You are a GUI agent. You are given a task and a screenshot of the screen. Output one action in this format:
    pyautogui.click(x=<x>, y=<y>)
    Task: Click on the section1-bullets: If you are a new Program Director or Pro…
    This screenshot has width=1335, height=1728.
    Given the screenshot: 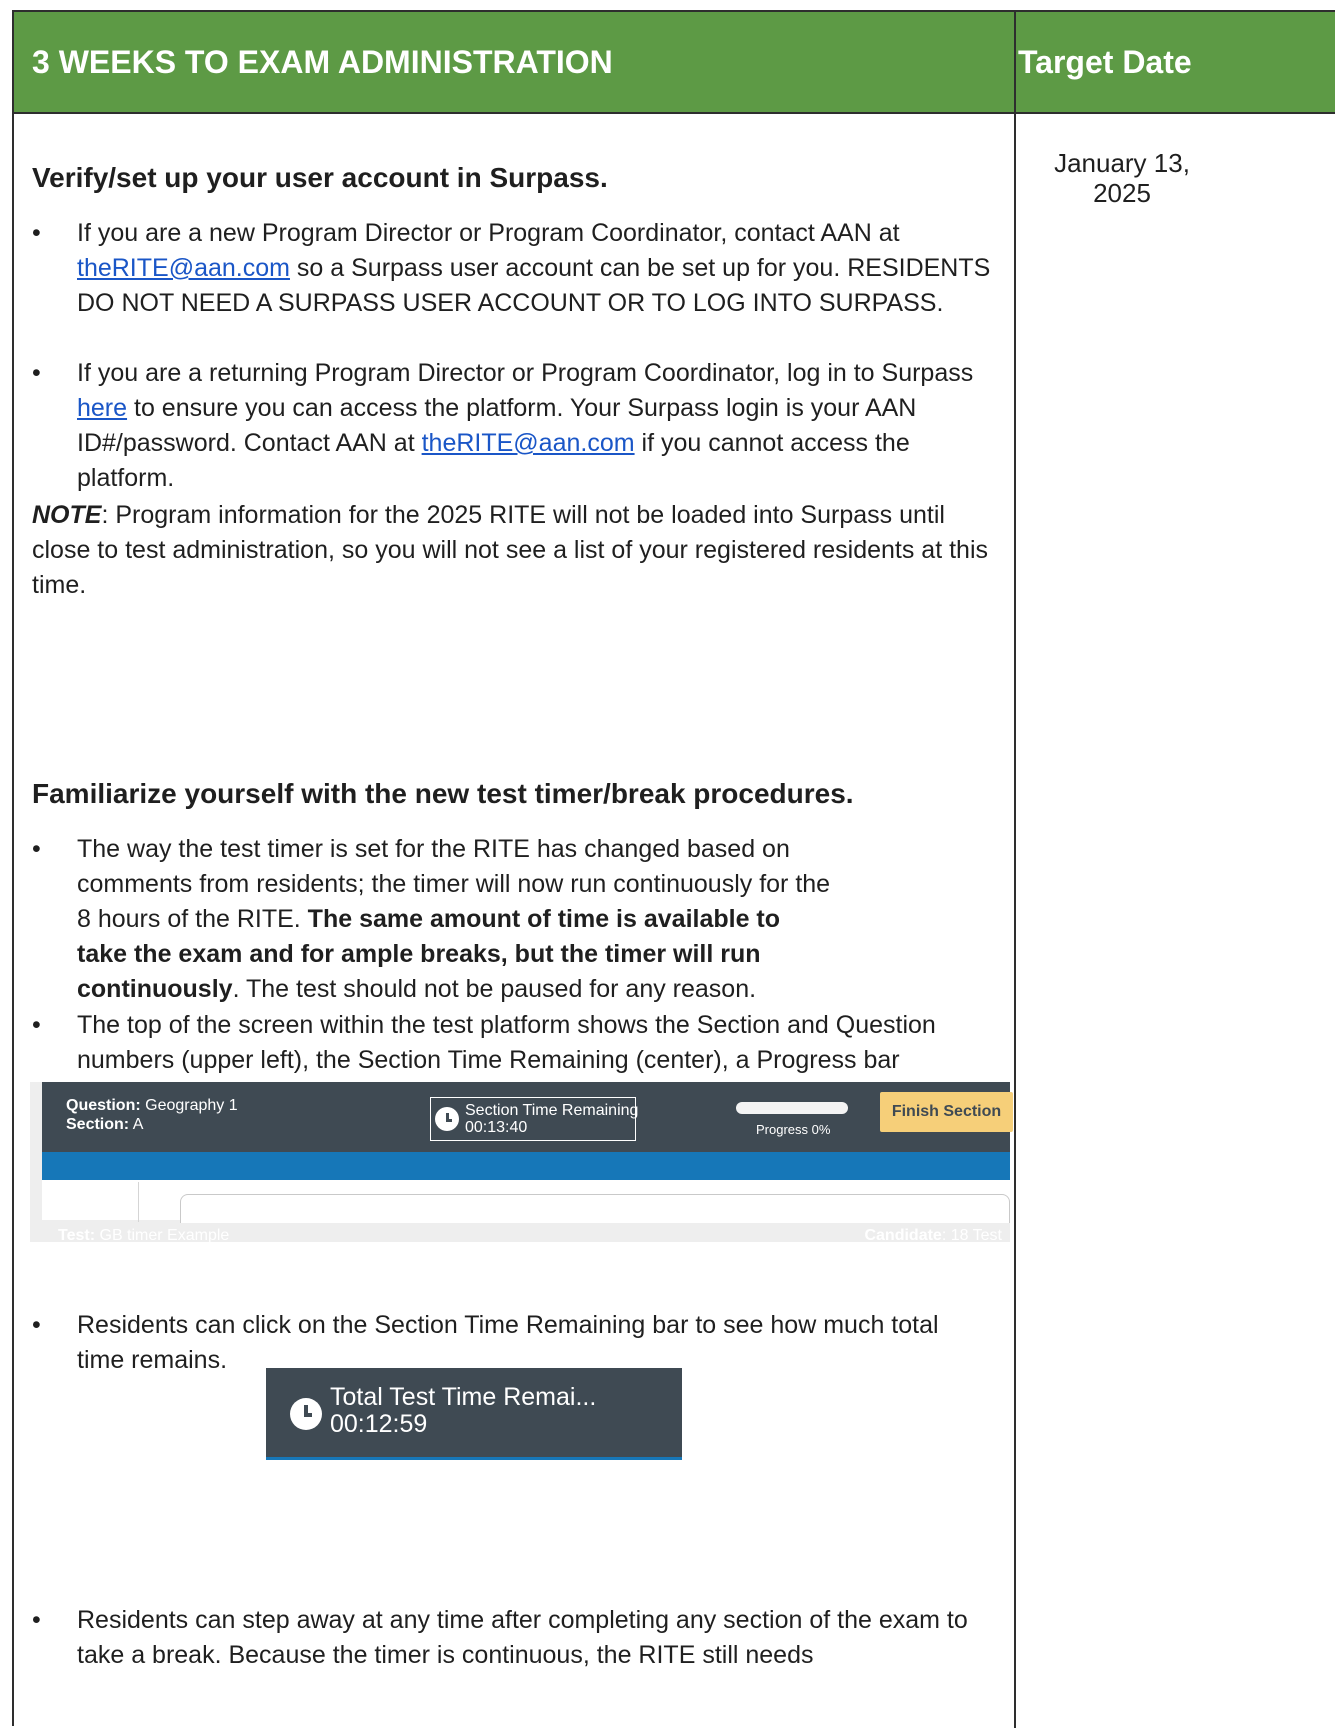 What is the action you would take?
    pyautogui.click(x=517, y=268)
    